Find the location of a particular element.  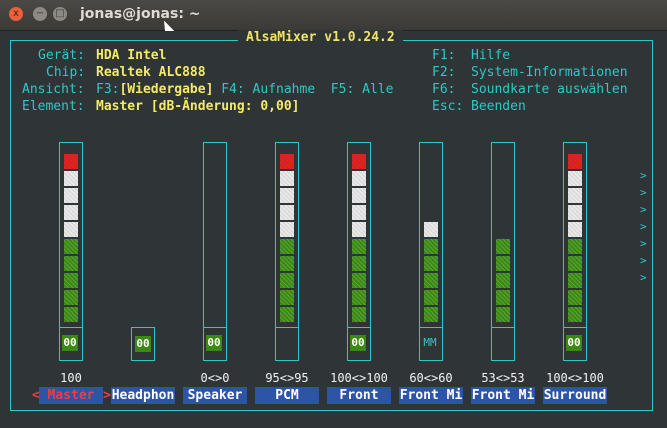

channel-label: Front is located at coordinates (359, 395).